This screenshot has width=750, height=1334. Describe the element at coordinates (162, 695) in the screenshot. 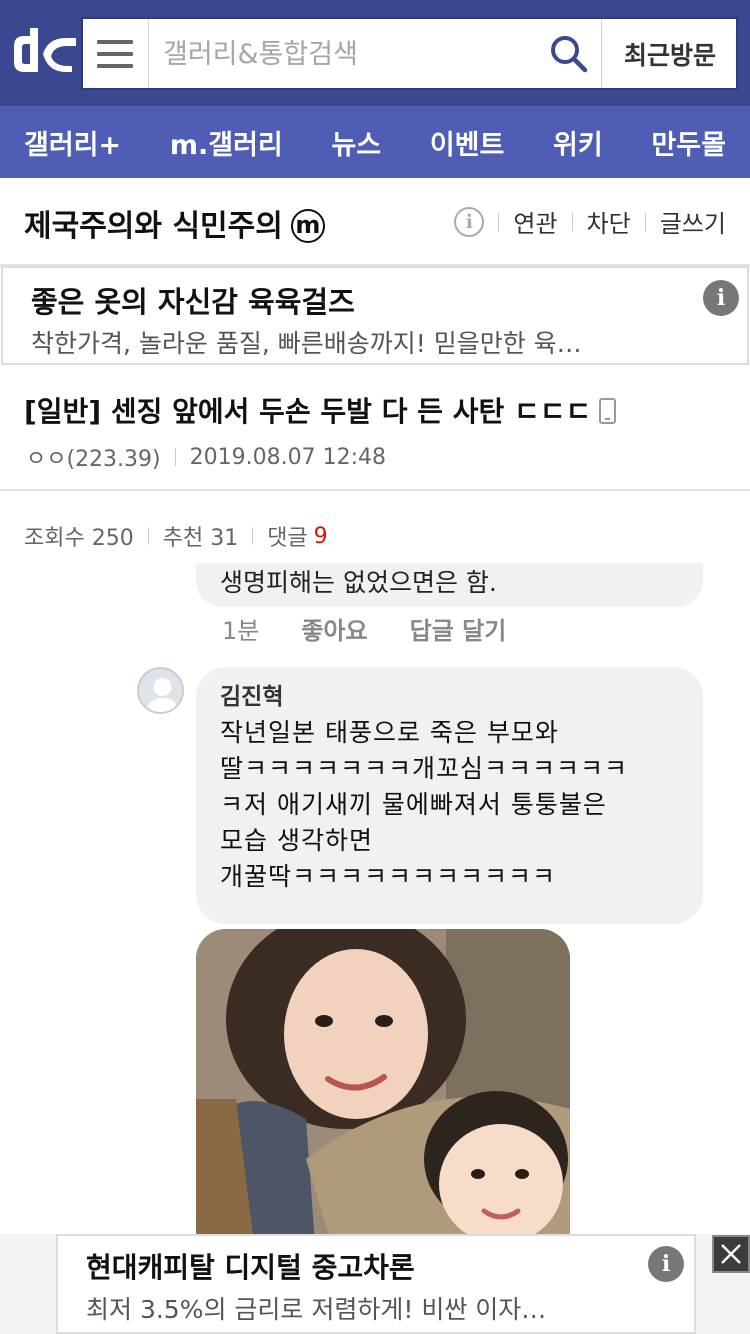

I see `default-avatar-icon` at that location.